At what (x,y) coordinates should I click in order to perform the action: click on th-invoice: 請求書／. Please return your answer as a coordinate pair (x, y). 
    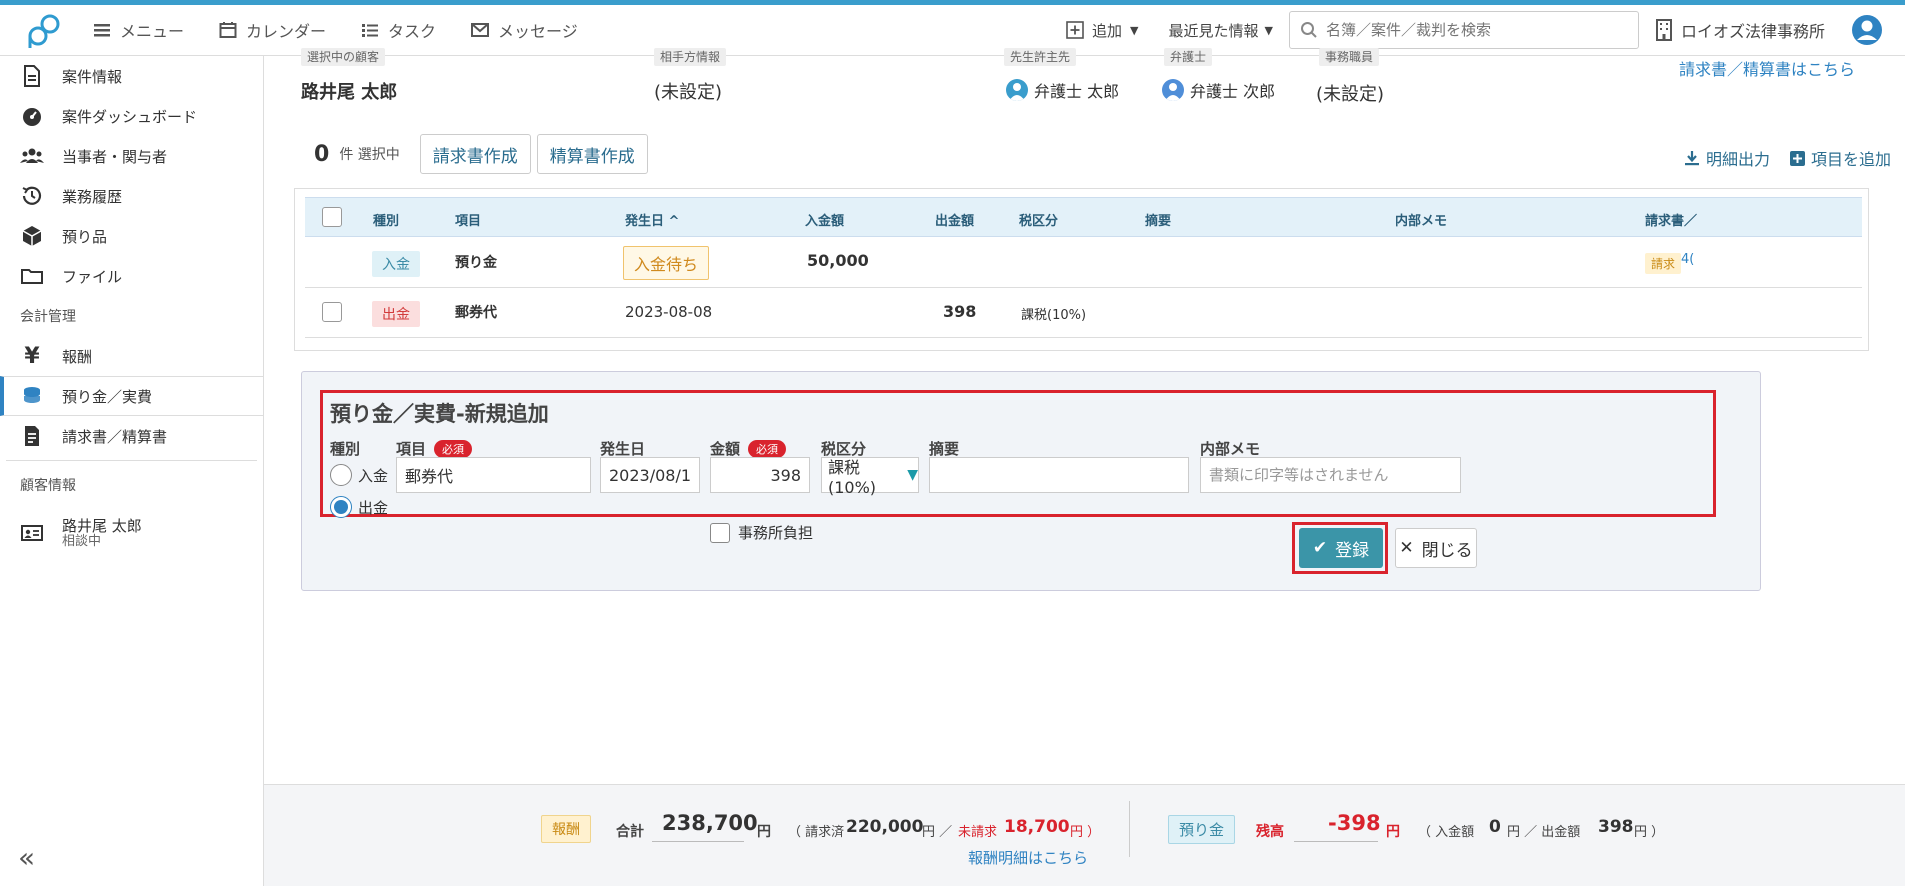
    Looking at the image, I should click on (1671, 219).